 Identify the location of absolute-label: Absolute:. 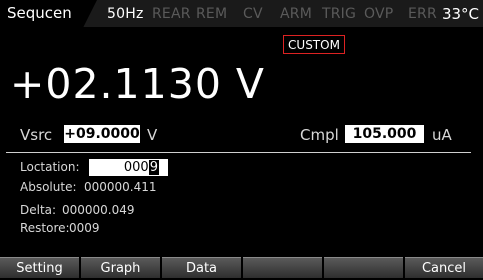
(48, 187).